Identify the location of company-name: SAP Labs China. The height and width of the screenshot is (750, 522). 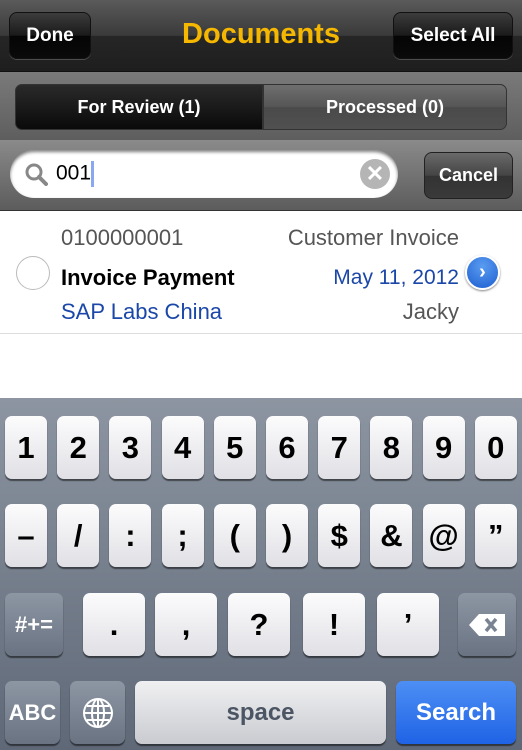
(142, 311).